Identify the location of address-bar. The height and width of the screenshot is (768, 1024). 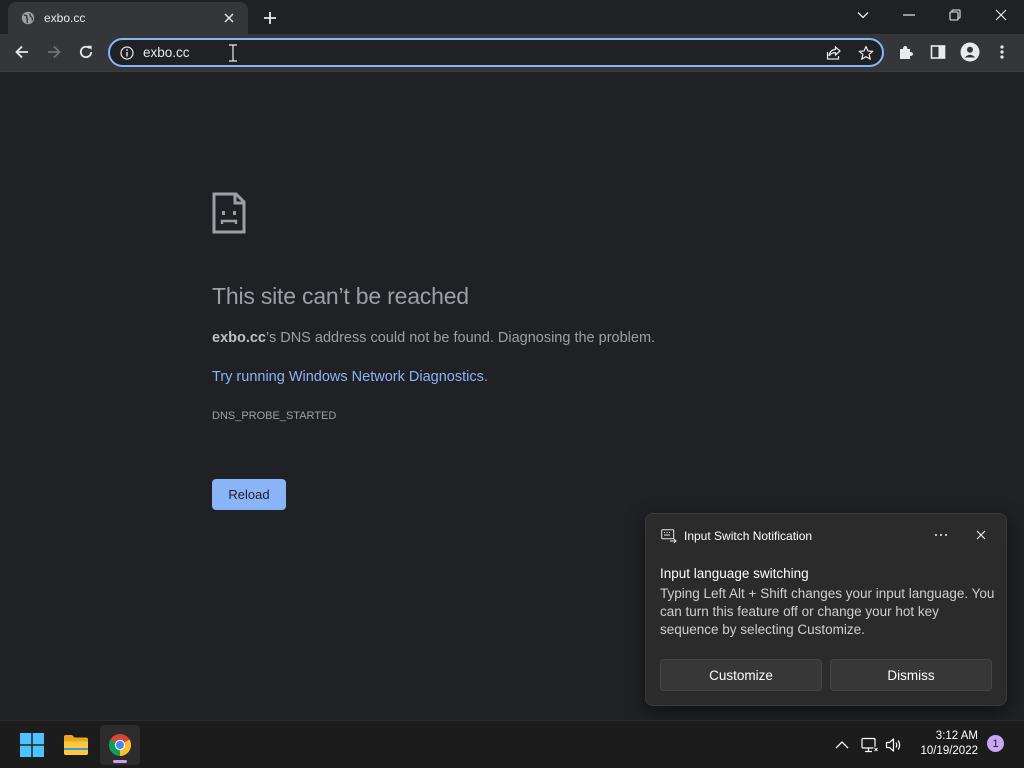
(496, 52).